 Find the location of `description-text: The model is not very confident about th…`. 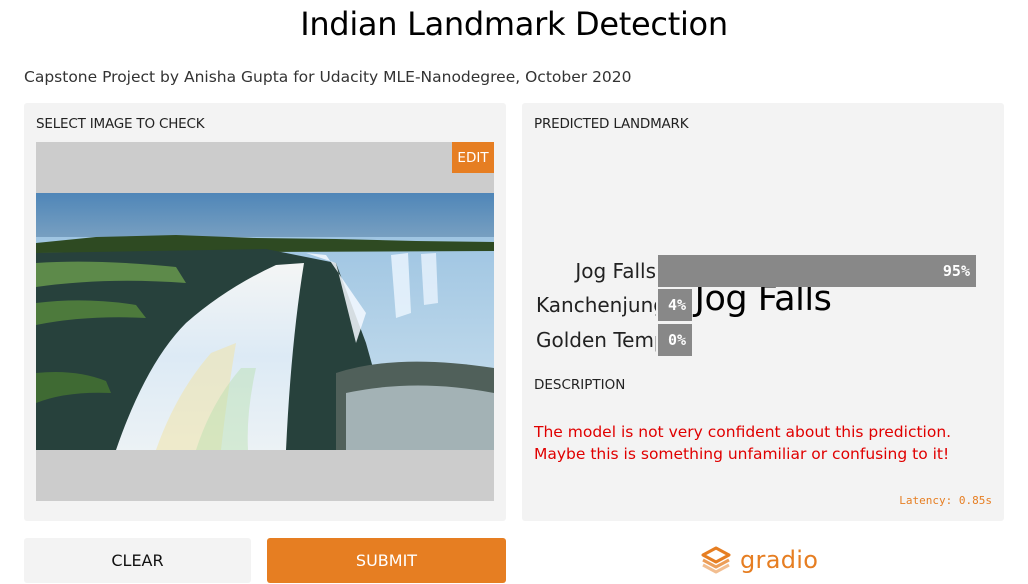

description-text: The model is not very confident about th… is located at coordinates (743, 443).